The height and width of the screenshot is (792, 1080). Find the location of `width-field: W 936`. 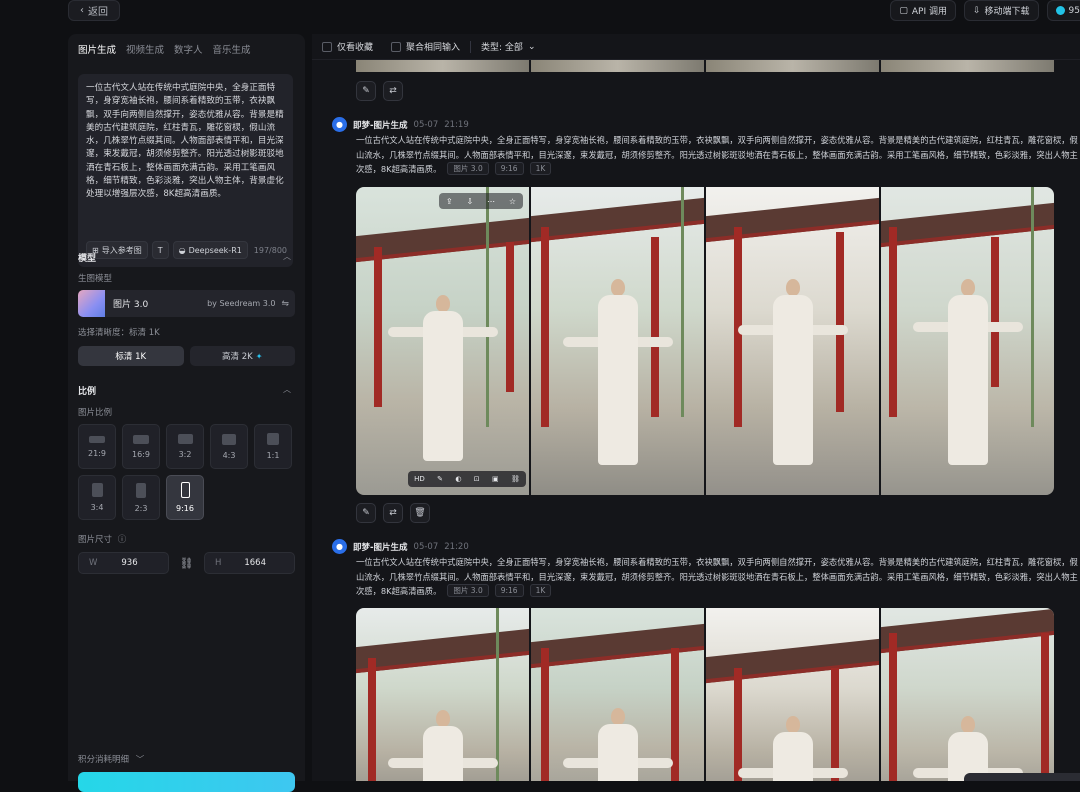

width-field: W 936 is located at coordinates (123, 563).